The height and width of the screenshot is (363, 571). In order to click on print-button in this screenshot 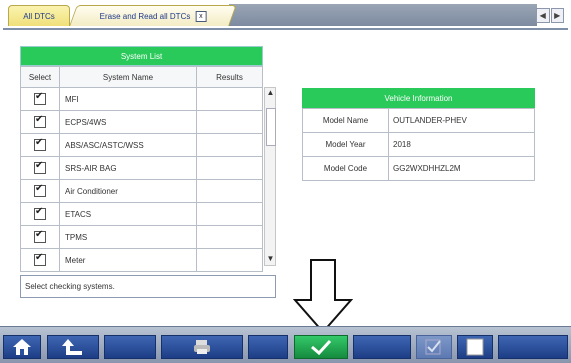, I will do `click(202, 347)`.